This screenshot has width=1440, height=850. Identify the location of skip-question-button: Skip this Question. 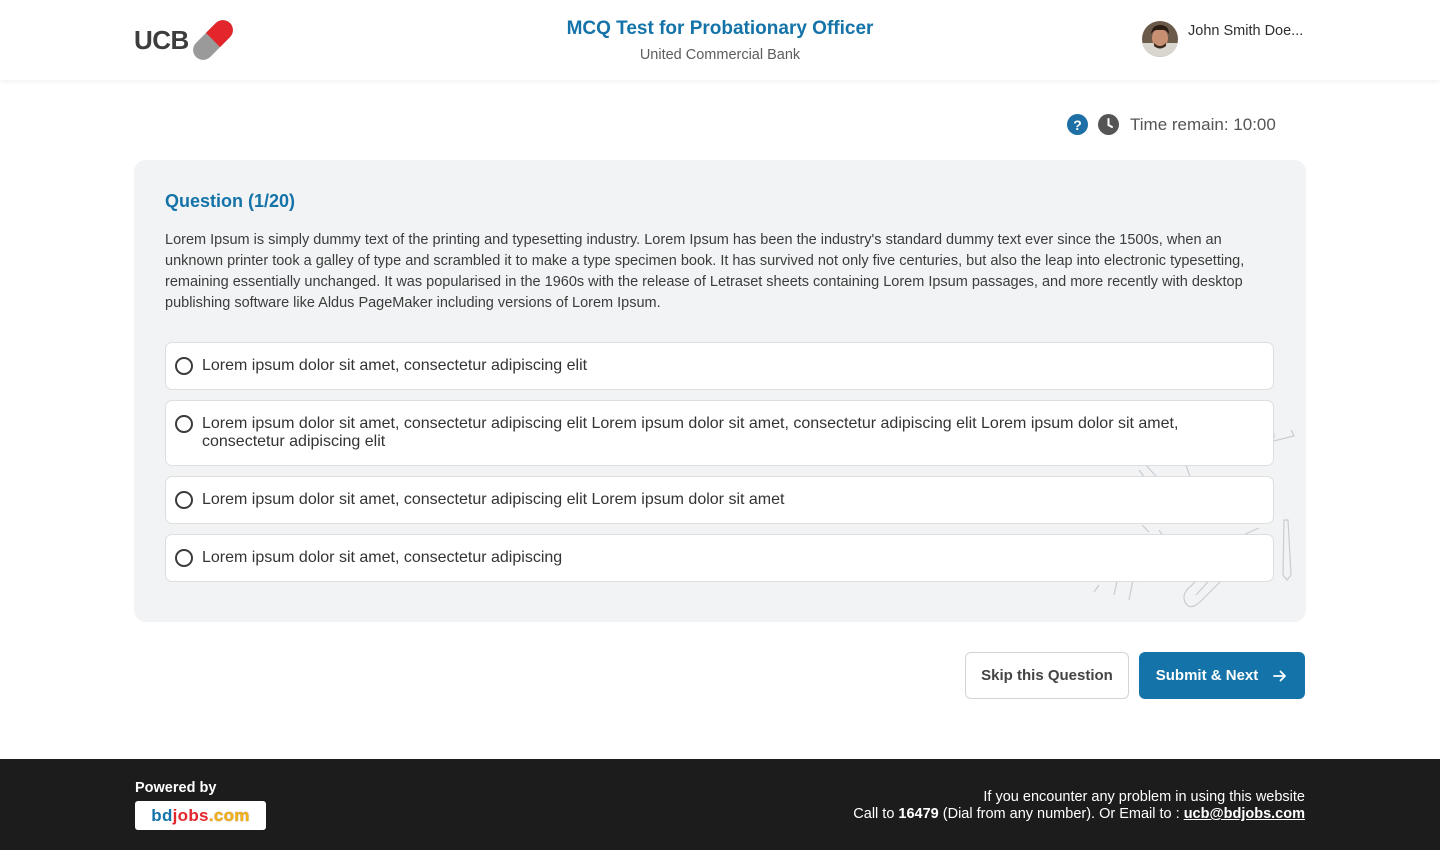
(1047, 675).